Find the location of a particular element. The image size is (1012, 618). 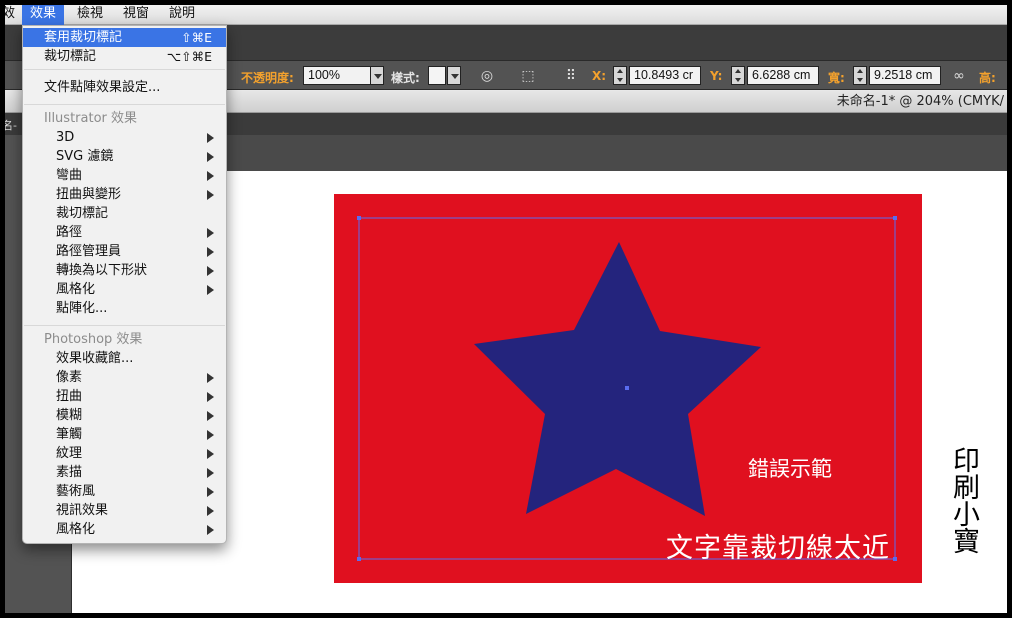

width-field: 9.2518 cm is located at coordinates (905, 75).